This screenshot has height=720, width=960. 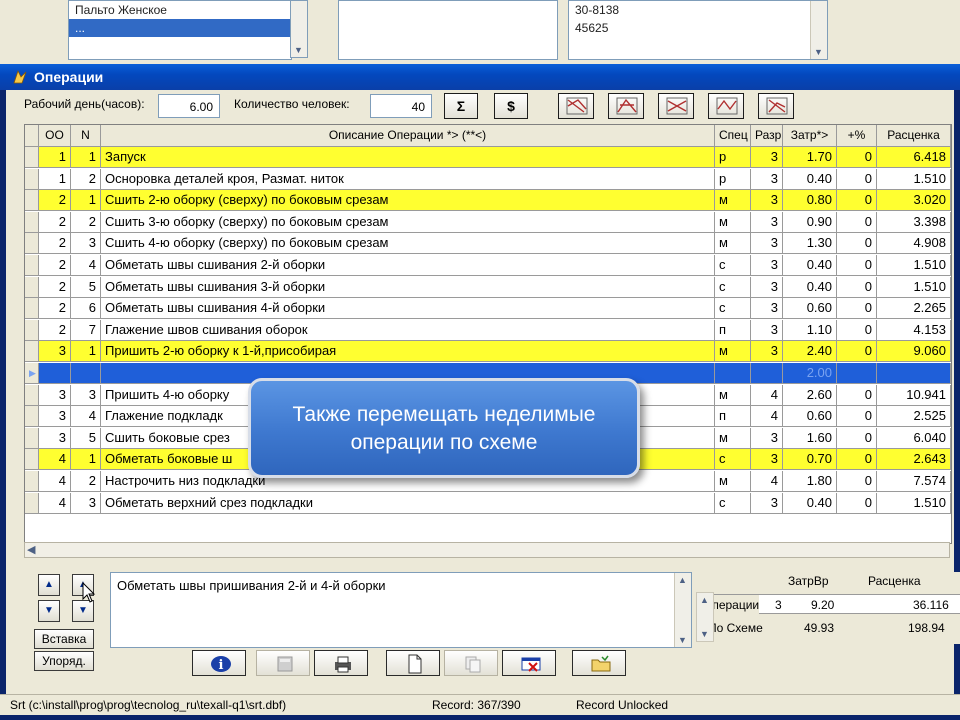 What do you see at coordinates (810, 200) in the screenshot?
I see `cell-zatr: 0.80` at bounding box center [810, 200].